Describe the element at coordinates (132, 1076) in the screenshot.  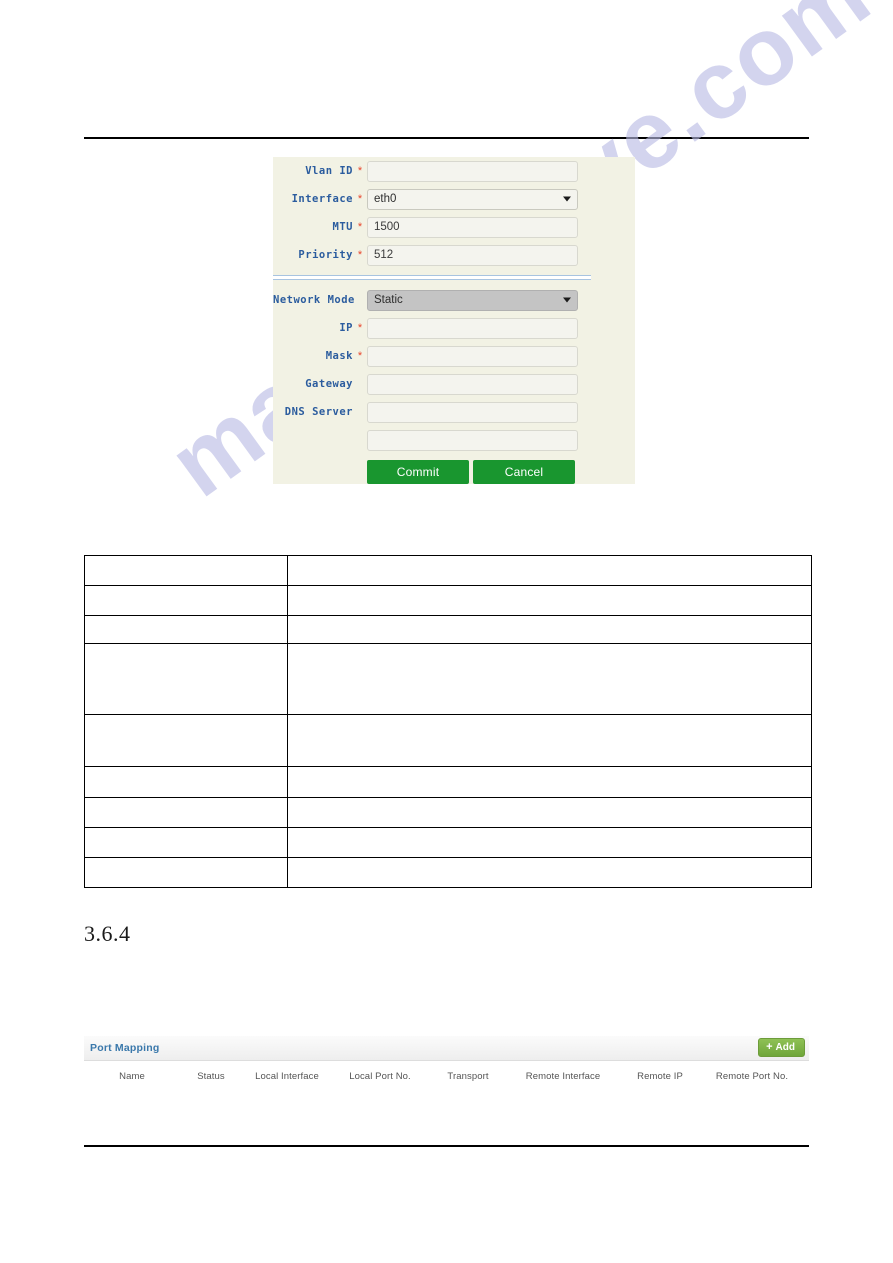
I see `column-header: Name` at that location.